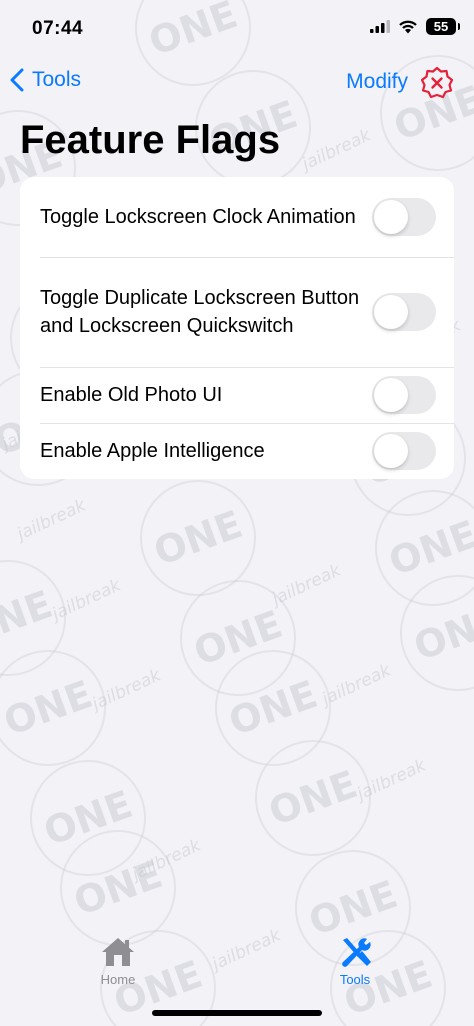 The width and height of the screenshot is (474, 1026). Describe the element at coordinates (380, 26) in the screenshot. I see `signal-icon` at that location.